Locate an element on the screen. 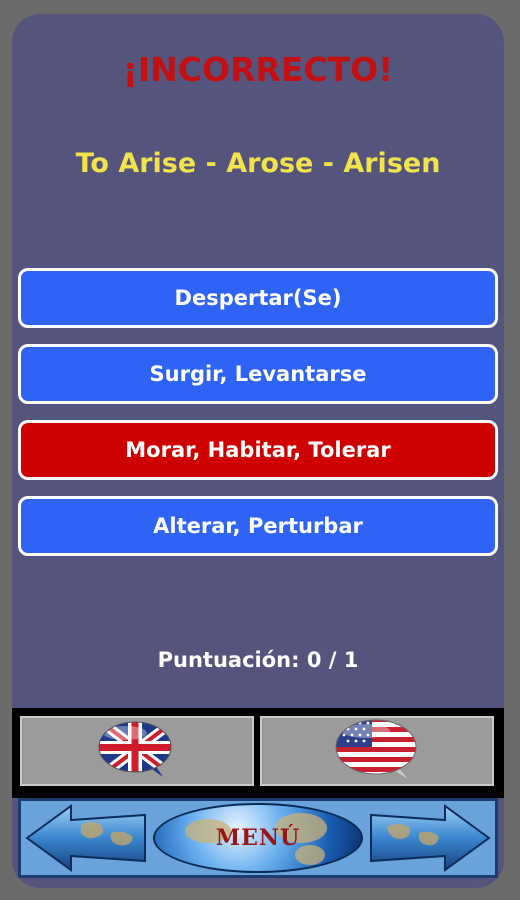 The image size is (520, 900). result-title: ¡INCORRECTO! is located at coordinates (258, 69).